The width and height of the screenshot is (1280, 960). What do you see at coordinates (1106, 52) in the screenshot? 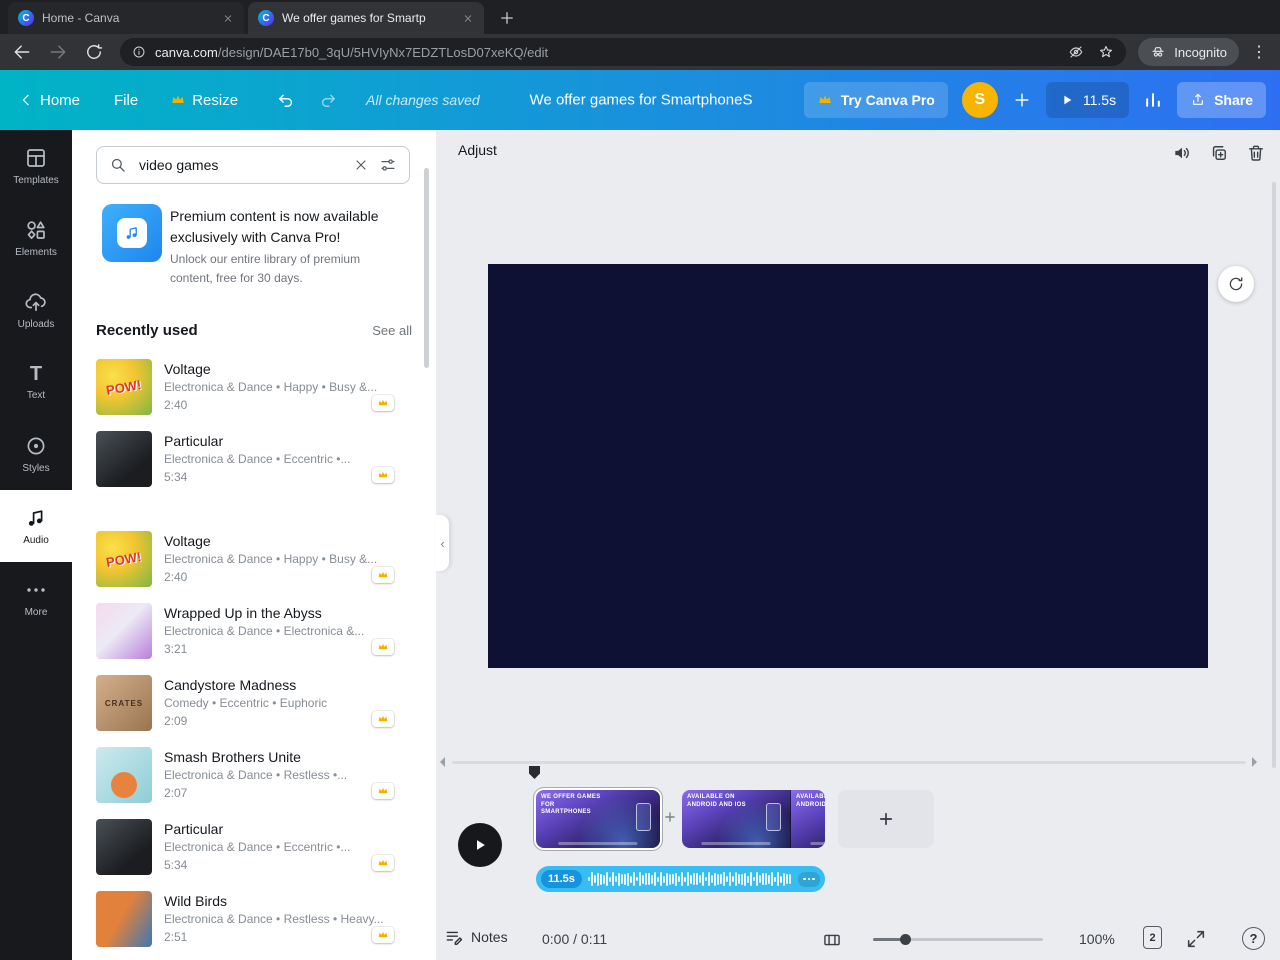
I see `bookmark-star-icon` at bounding box center [1106, 52].